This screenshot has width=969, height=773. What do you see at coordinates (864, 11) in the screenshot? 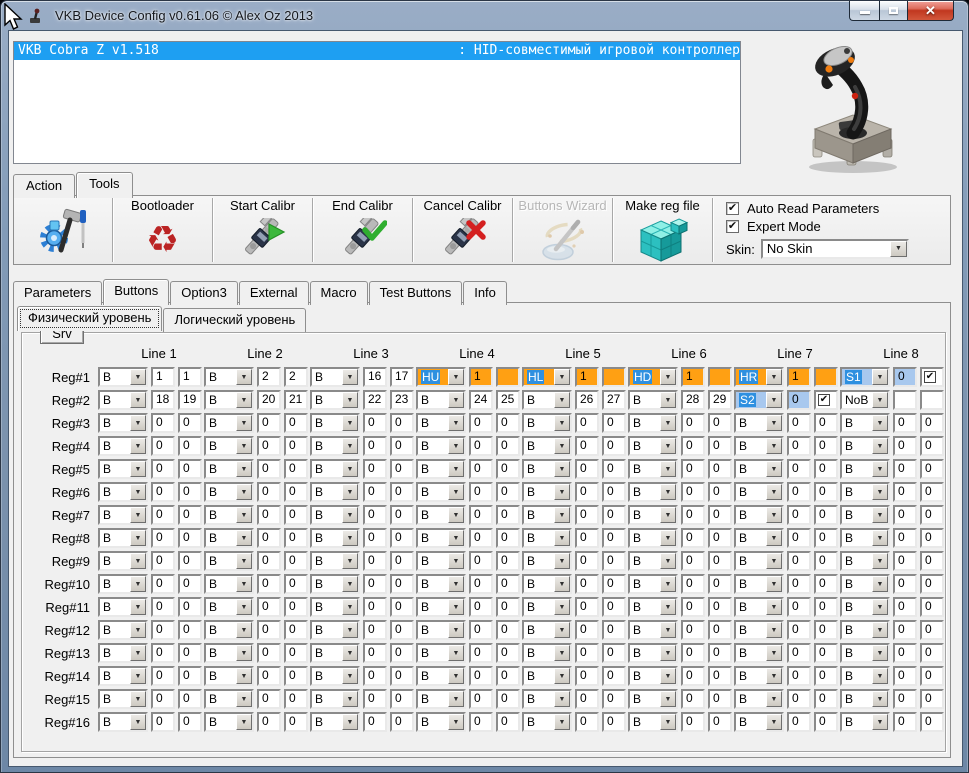
I see `minimize-button` at bounding box center [864, 11].